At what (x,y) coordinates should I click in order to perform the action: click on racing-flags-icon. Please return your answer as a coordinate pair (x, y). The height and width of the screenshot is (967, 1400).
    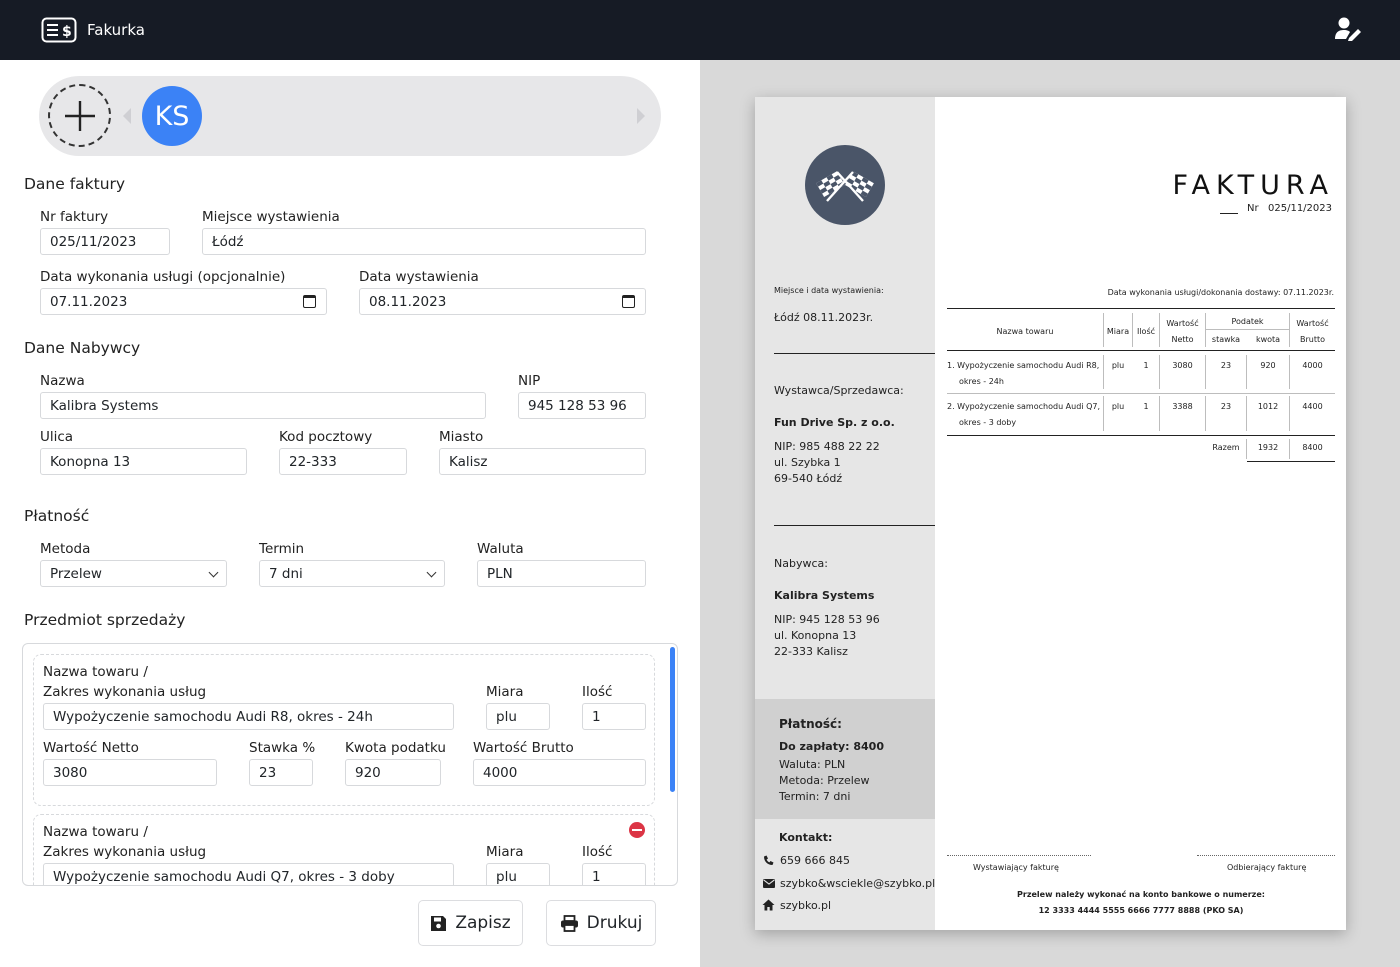
    Looking at the image, I should click on (845, 186).